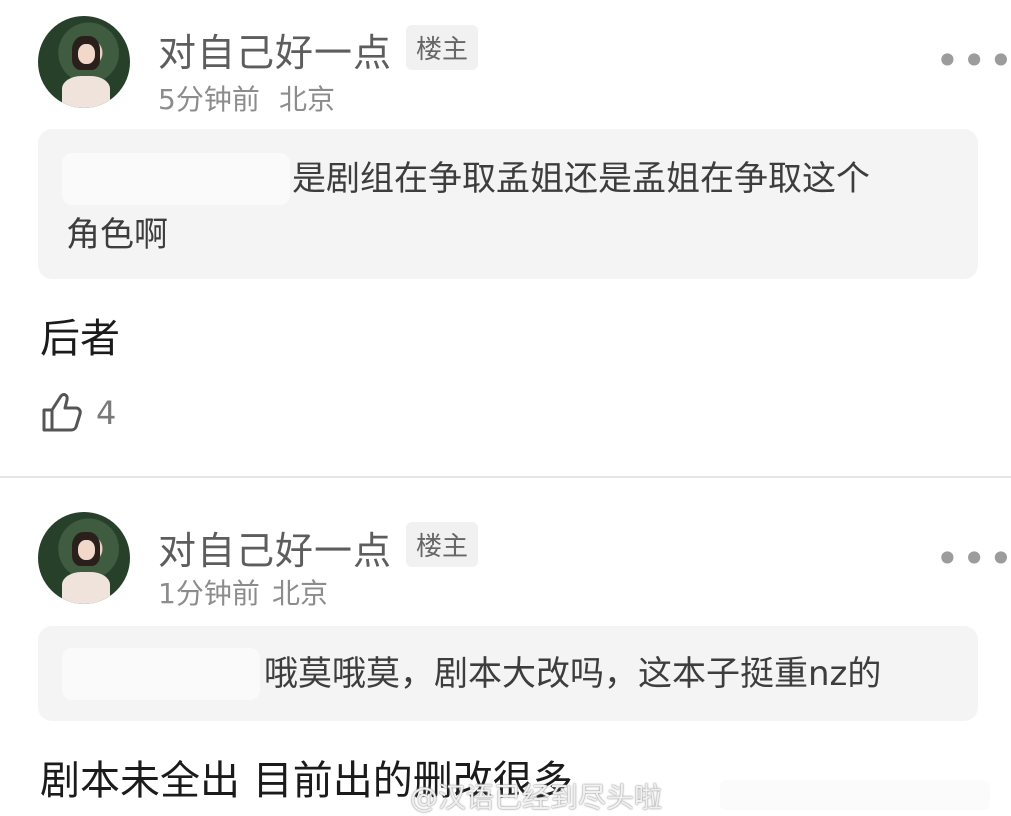 This screenshot has height=816, width=1011. Describe the element at coordinates (62, 412) in the screenshot. I see `thumbs-up-icon` at that location.